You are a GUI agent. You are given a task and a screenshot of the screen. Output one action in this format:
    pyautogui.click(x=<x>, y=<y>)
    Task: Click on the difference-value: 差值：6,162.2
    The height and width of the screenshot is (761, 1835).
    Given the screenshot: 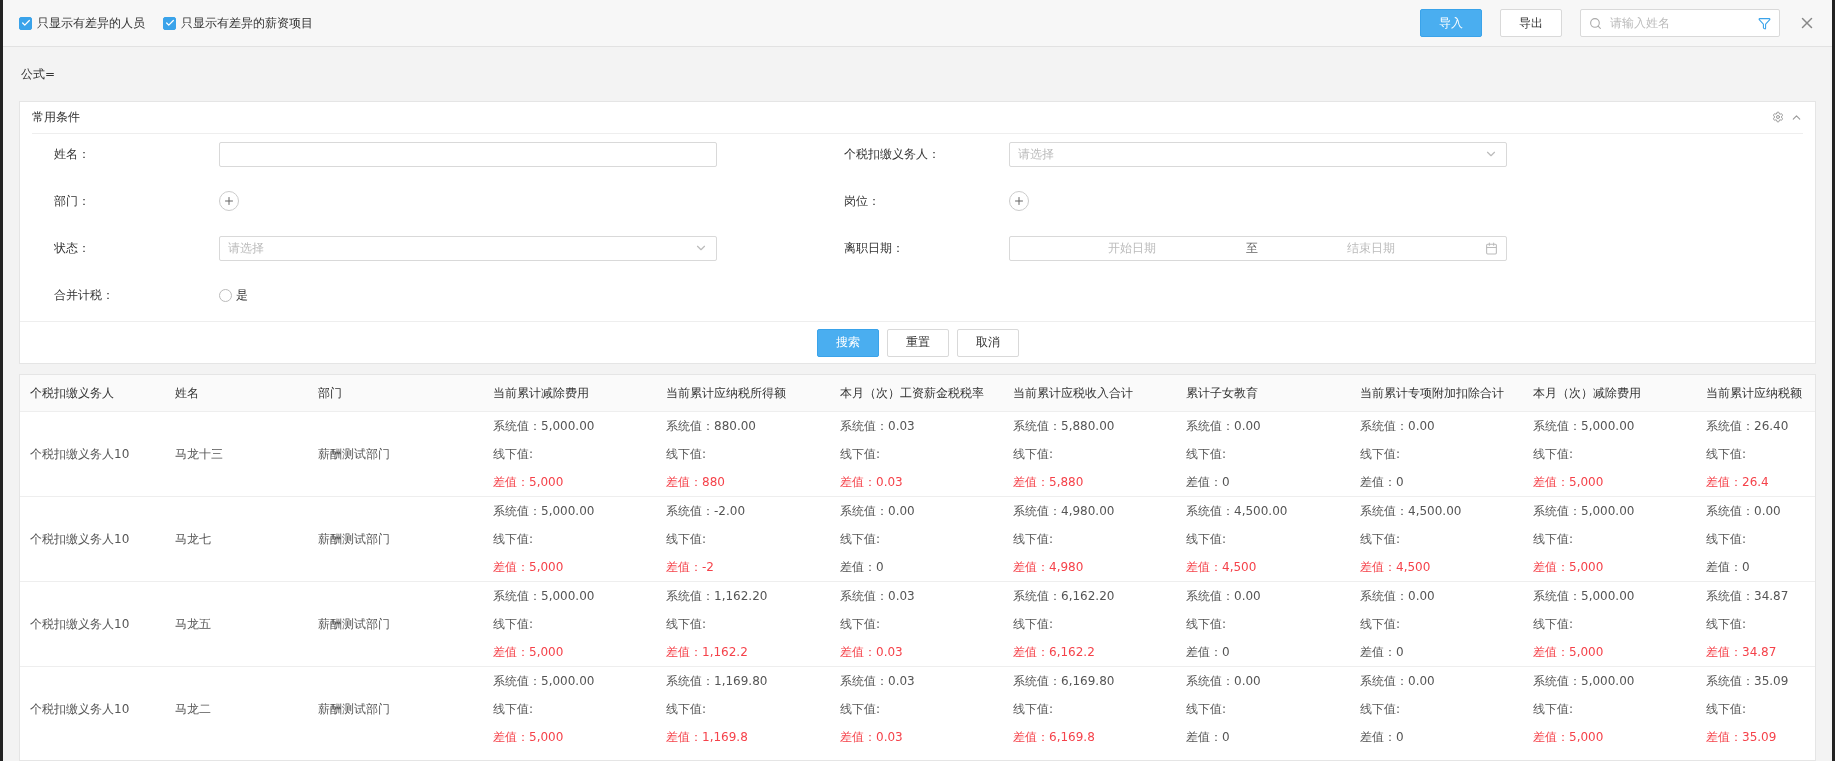 What is the action you would take?
    pyautogui.click(x=1054, y=652)
    